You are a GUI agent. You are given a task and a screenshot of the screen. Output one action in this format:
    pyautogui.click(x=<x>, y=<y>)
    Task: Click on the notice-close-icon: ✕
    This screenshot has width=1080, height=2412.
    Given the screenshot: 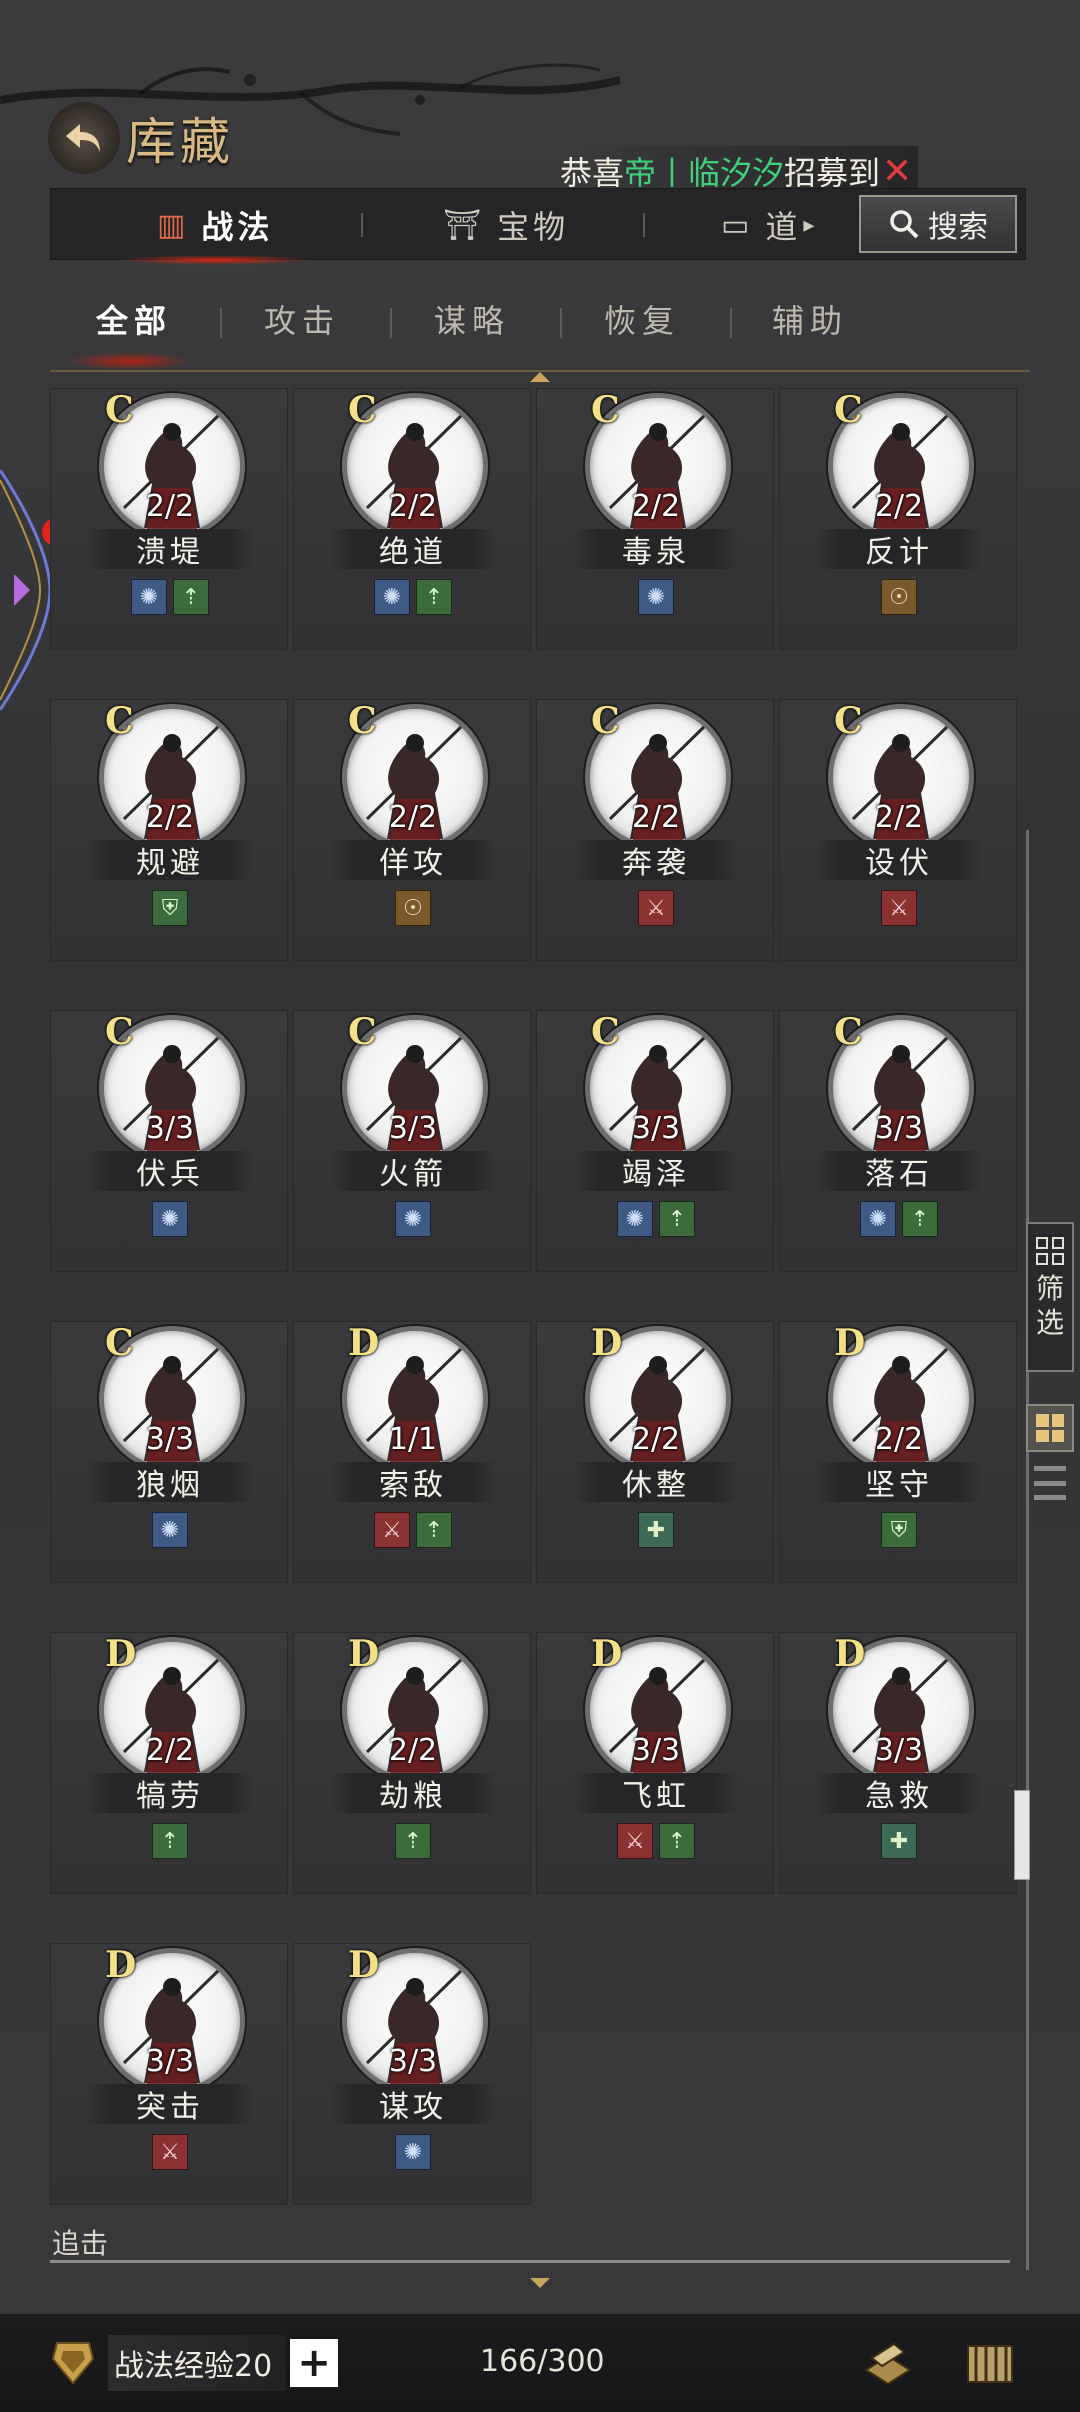 What is the action you would take?
    pyautogui.click(x=897, y=171)
    